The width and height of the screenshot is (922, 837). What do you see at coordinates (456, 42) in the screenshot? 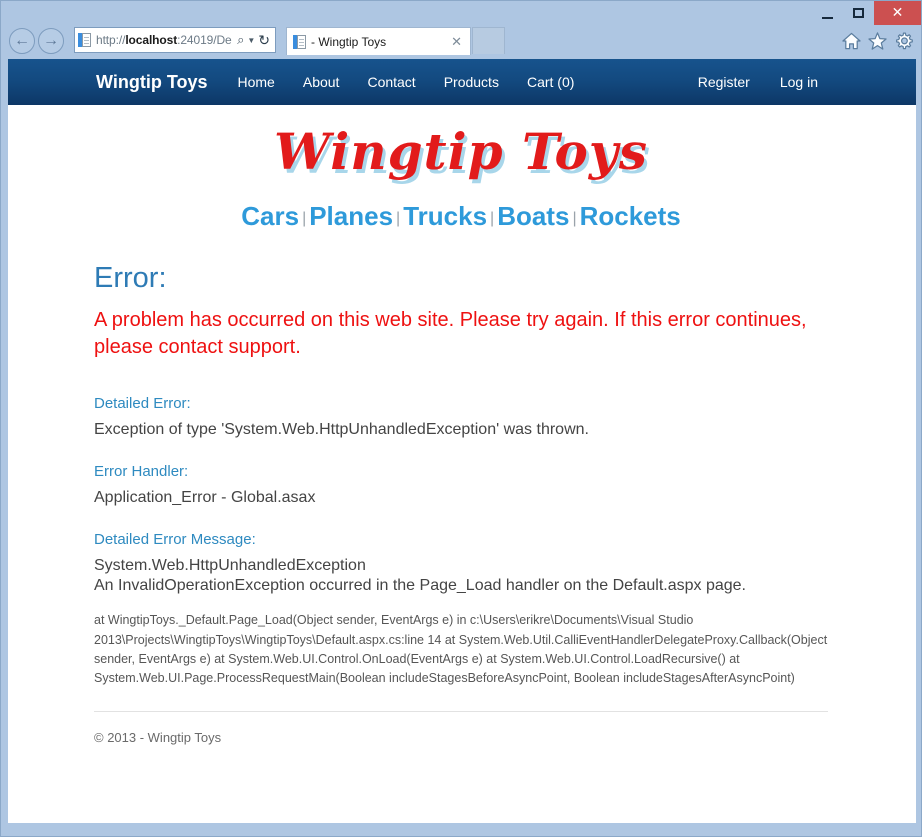
I see `tab-close-icon: ✕` at bounding box center [456, 42].